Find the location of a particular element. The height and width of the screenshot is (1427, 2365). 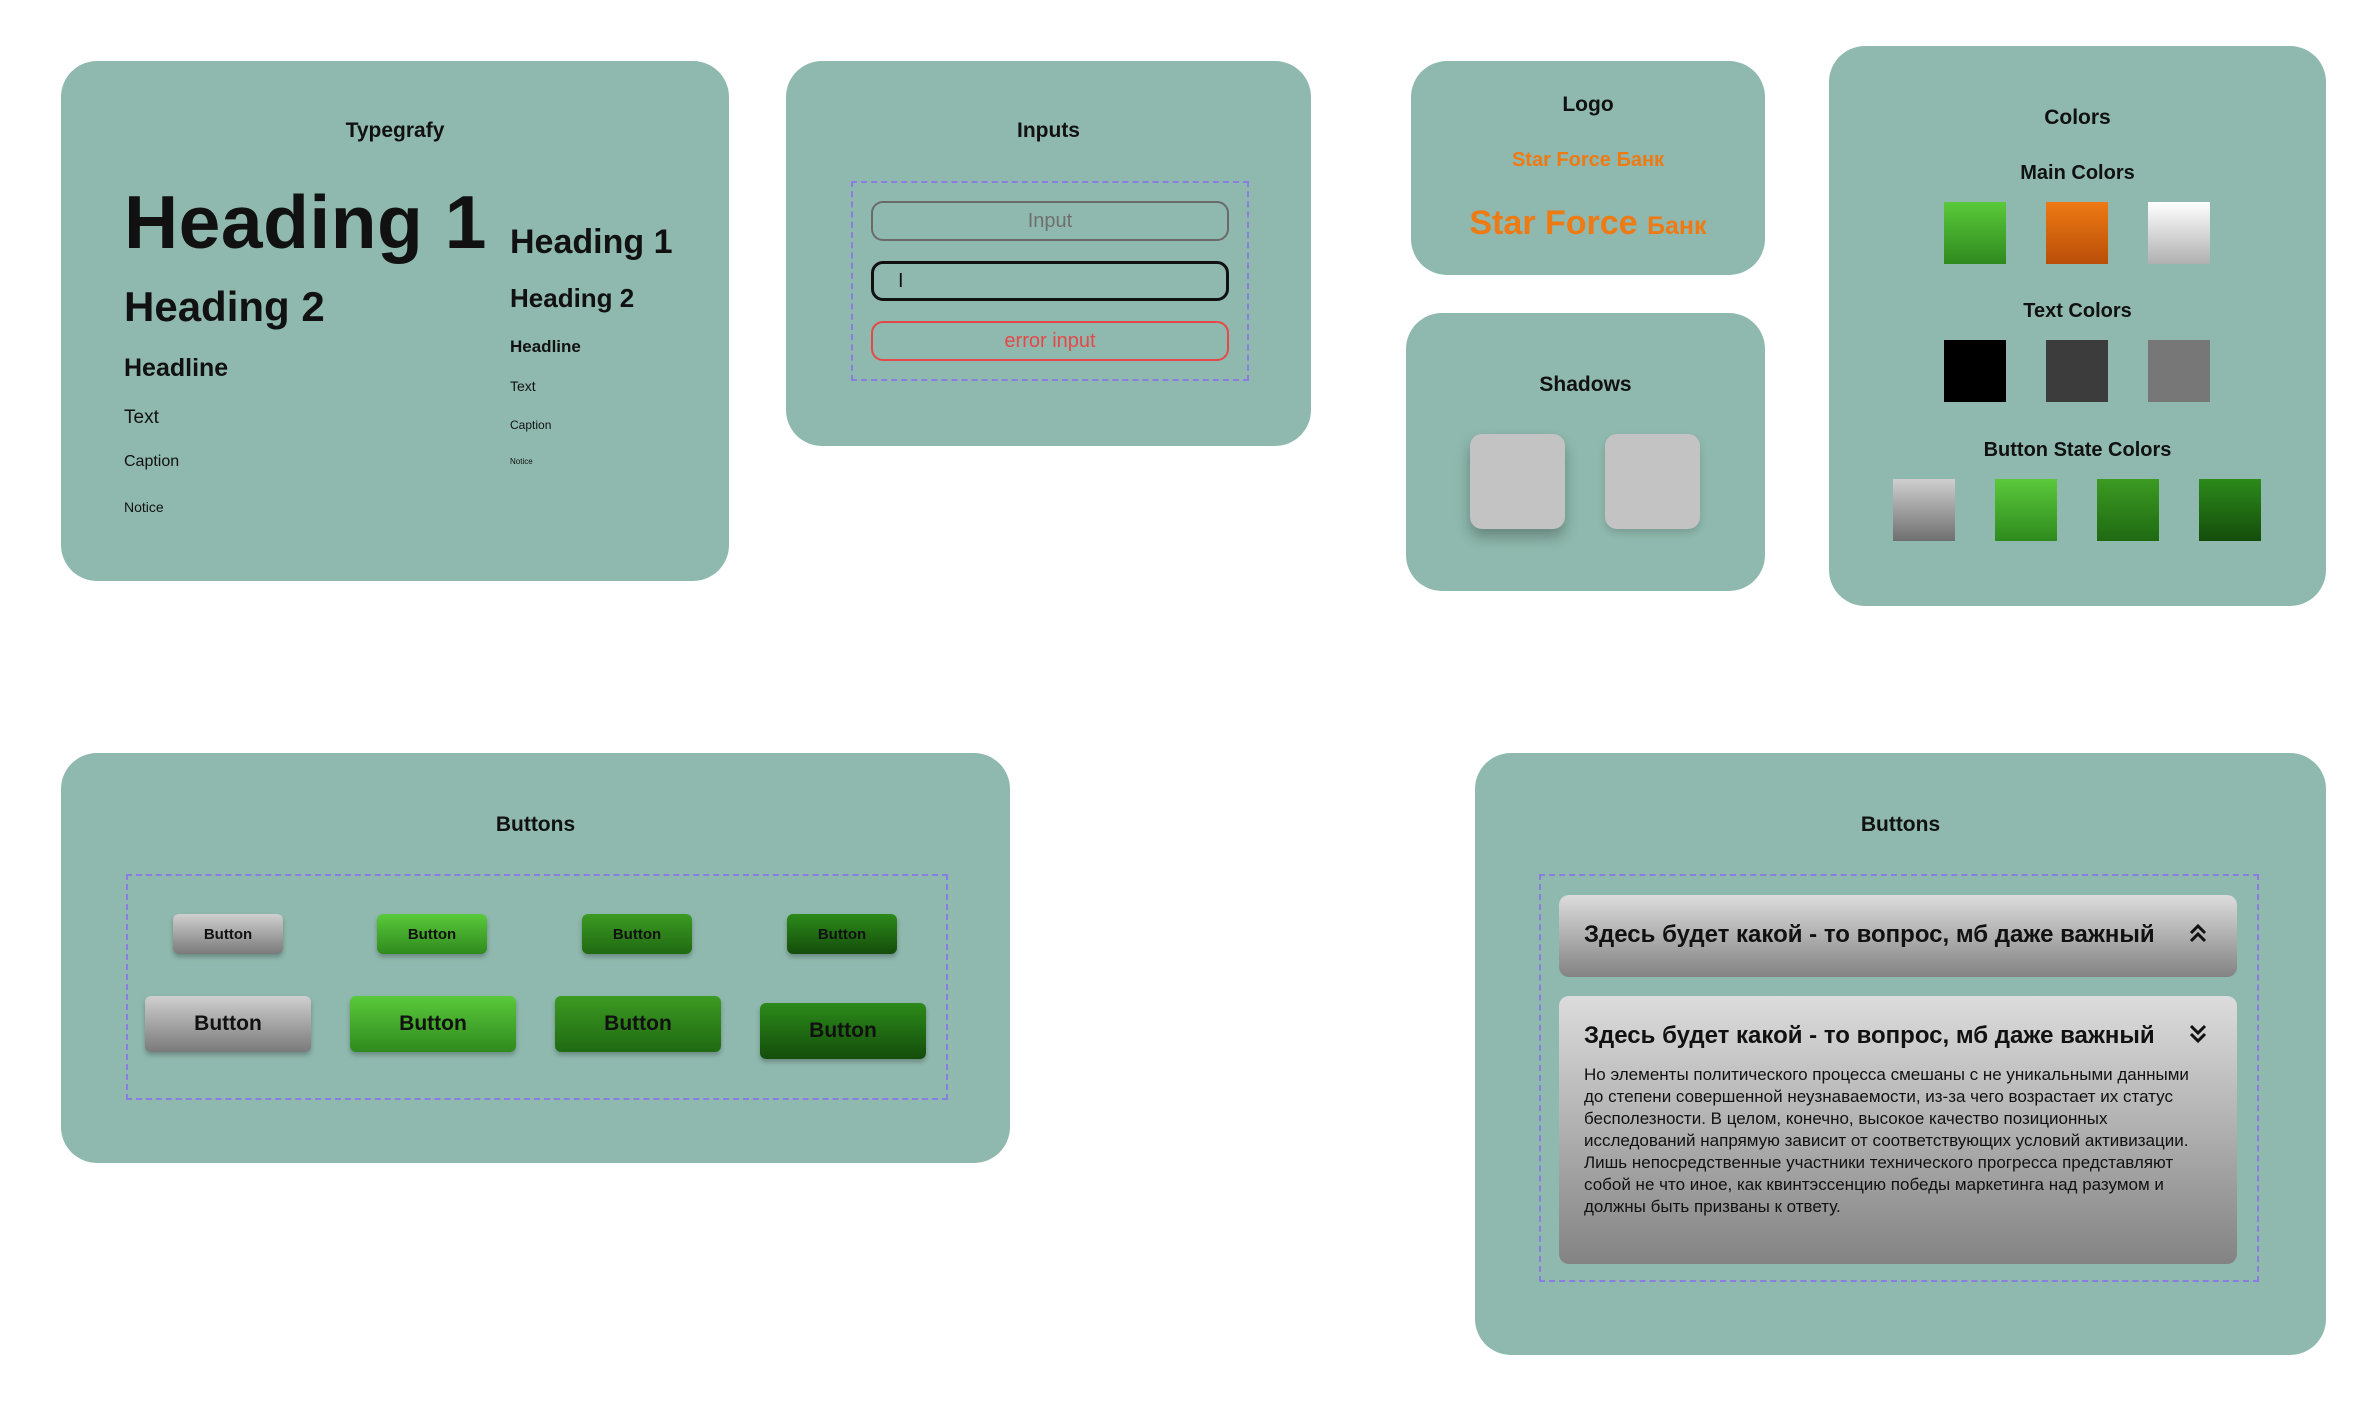

logo-card: Logo Star Force Банк Star Force Банк is located at coordinates (1588, 168).